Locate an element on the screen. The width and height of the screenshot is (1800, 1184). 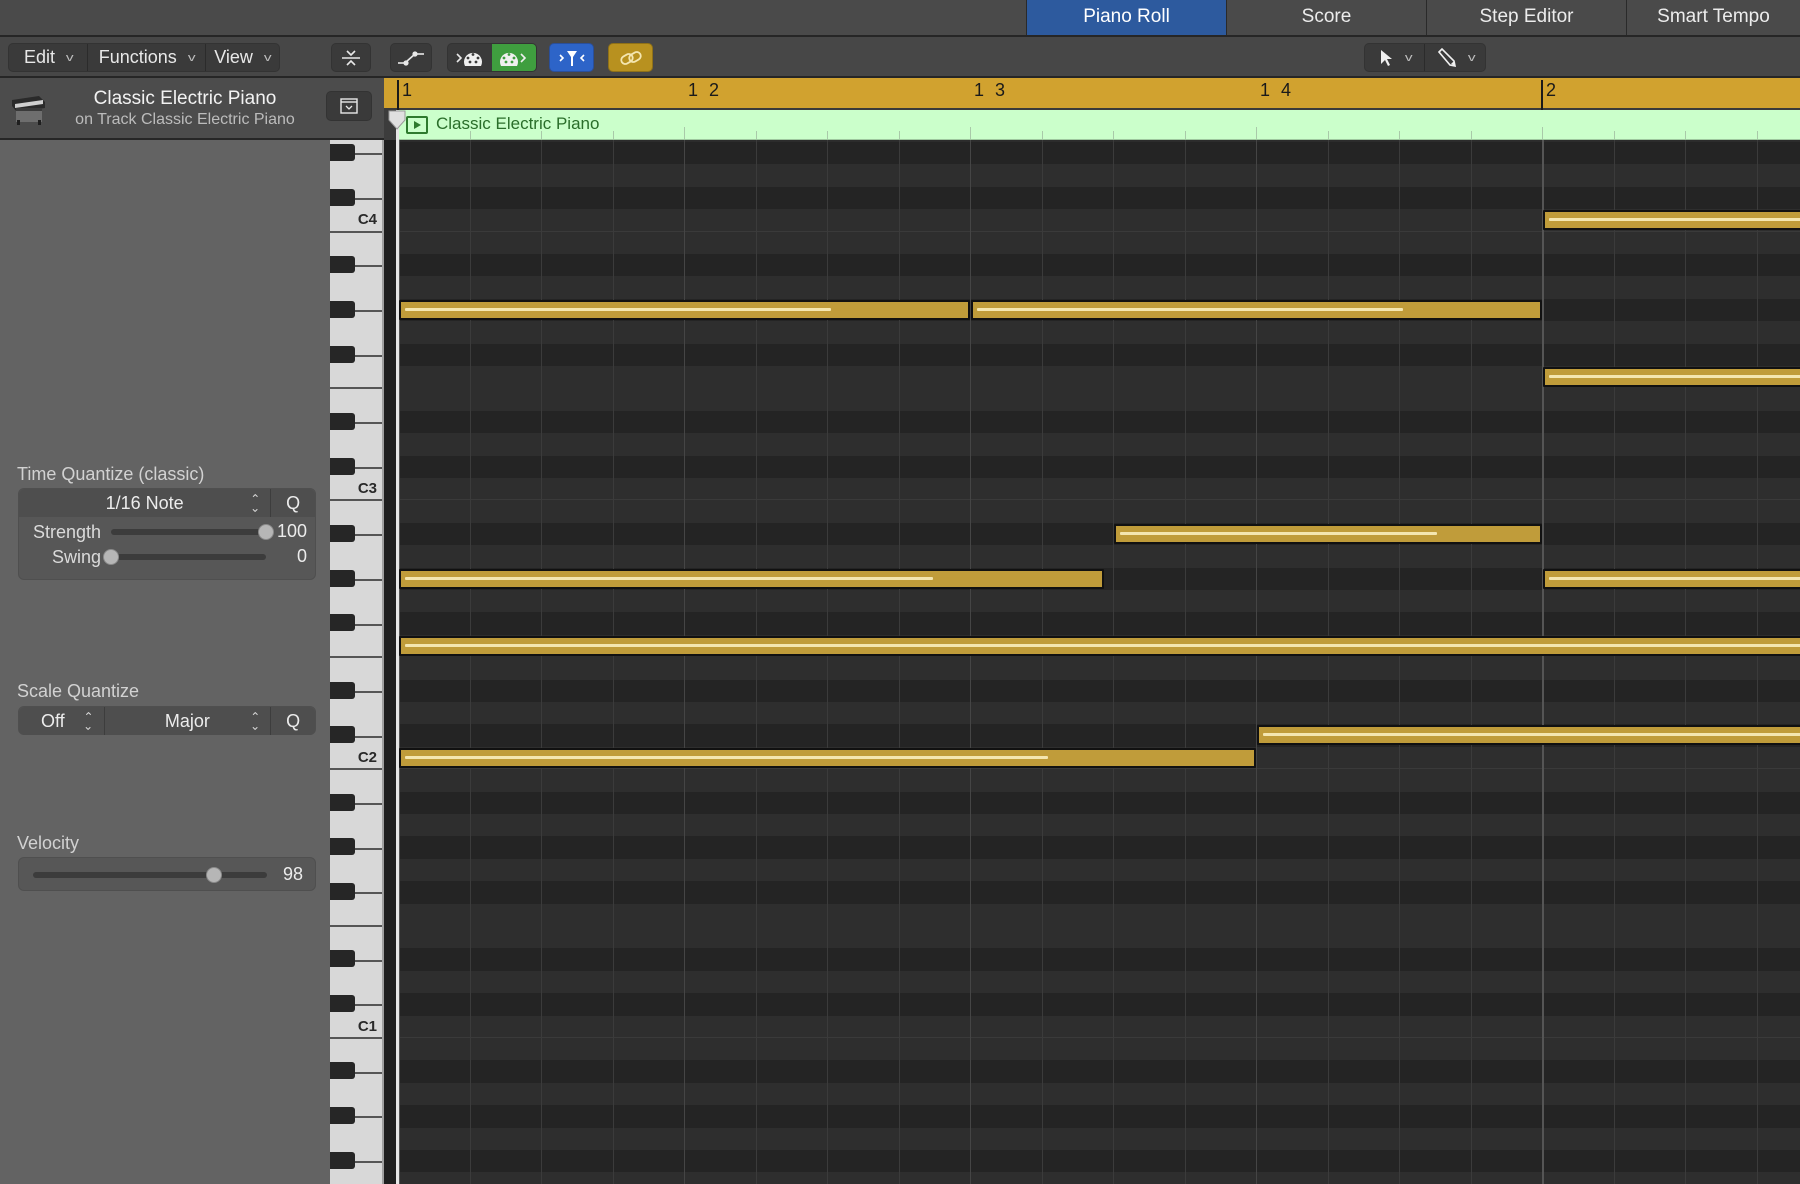
scale-type-value: Major is located at coordinates (187, 720).